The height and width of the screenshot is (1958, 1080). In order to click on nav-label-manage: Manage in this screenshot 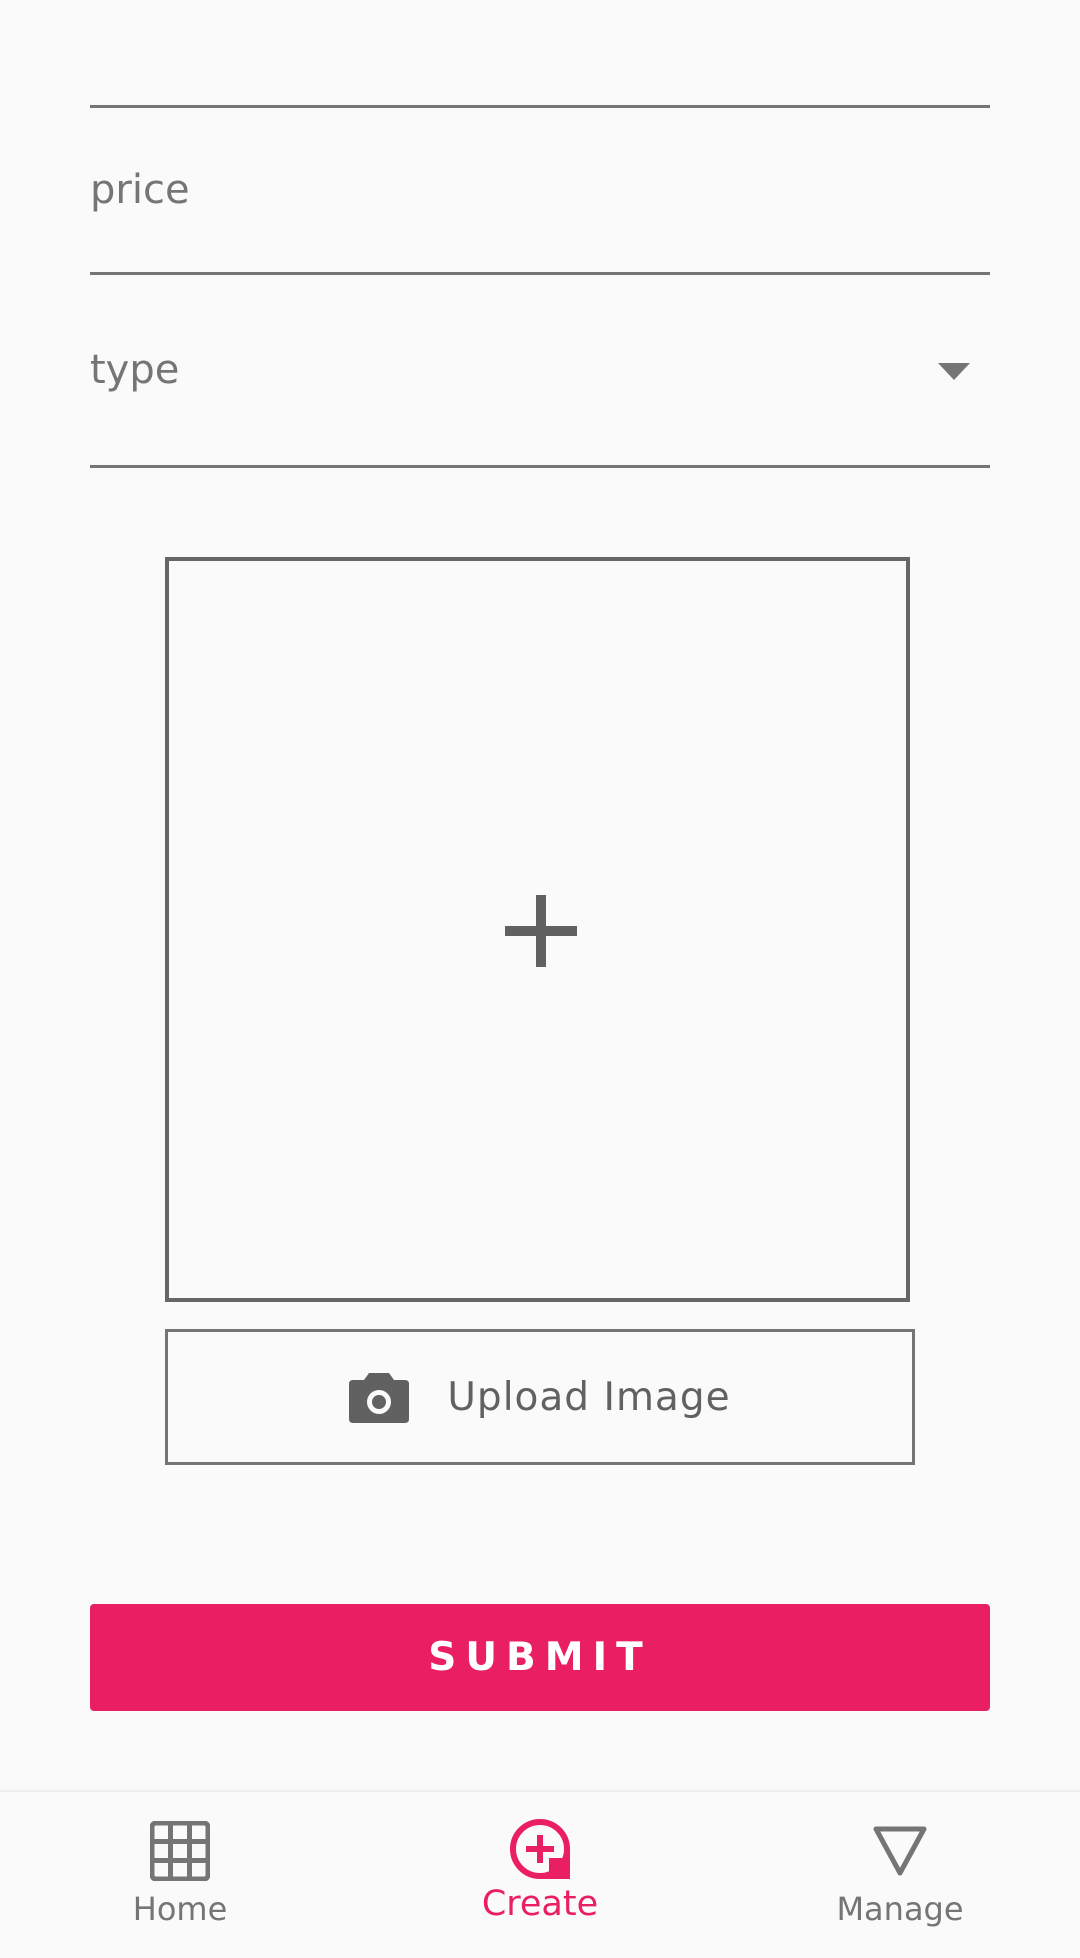, I will do `click(900, 1909)`.